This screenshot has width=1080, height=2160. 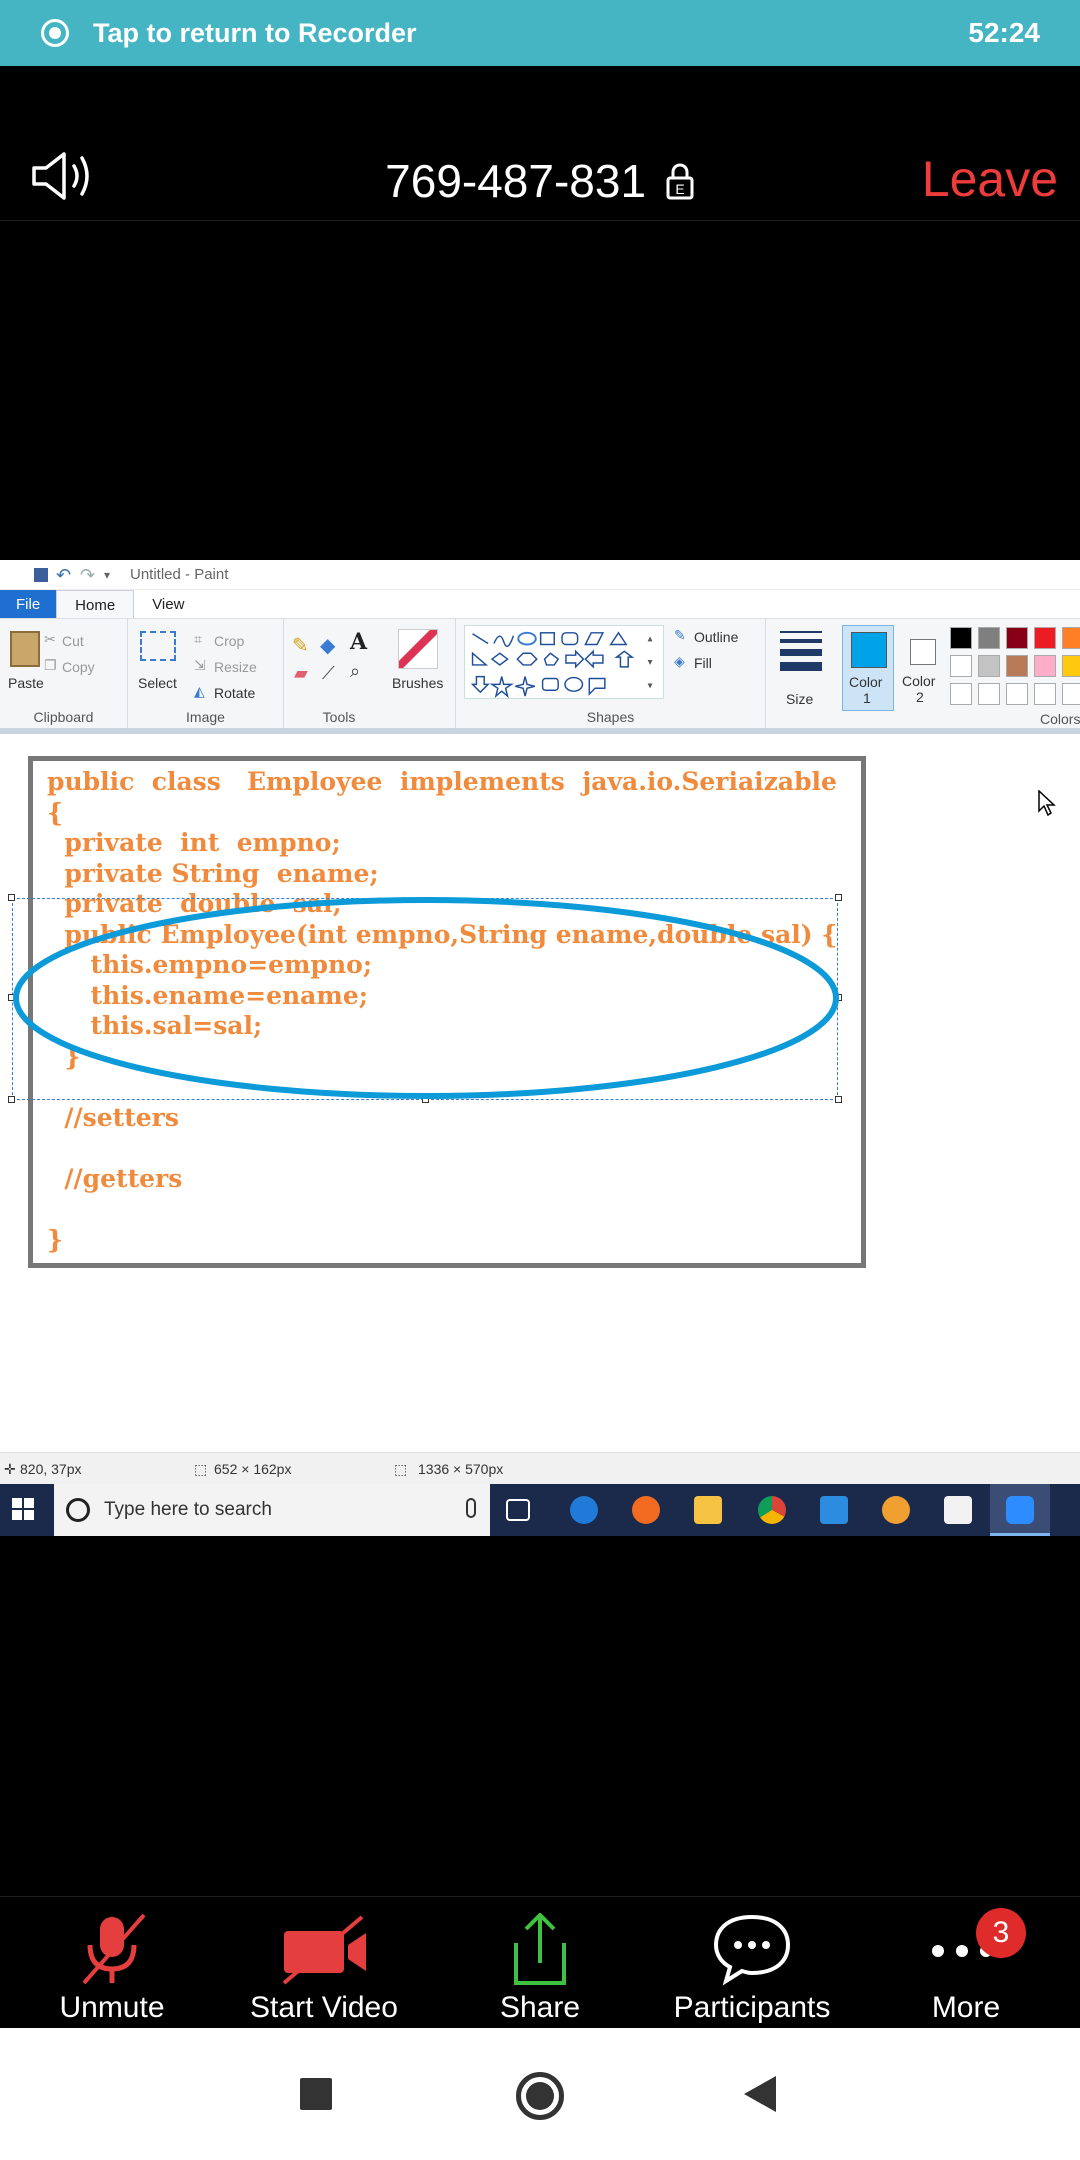 I want to click on share-button: Share, so click(x=540, y=1963).